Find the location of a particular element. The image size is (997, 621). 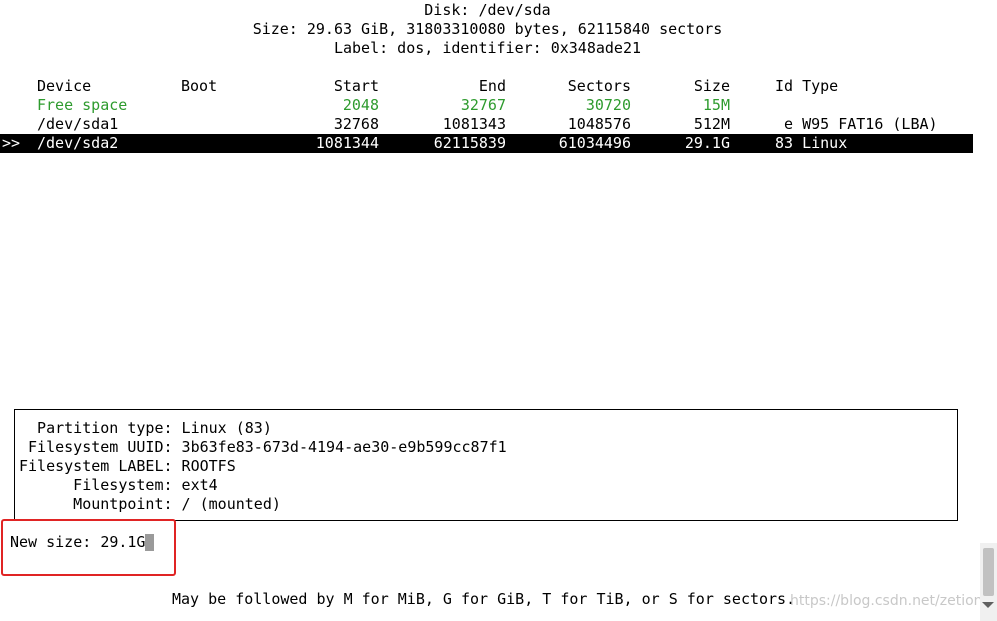

scroll-down-arrow-icon is located at coordinates (988, 605).